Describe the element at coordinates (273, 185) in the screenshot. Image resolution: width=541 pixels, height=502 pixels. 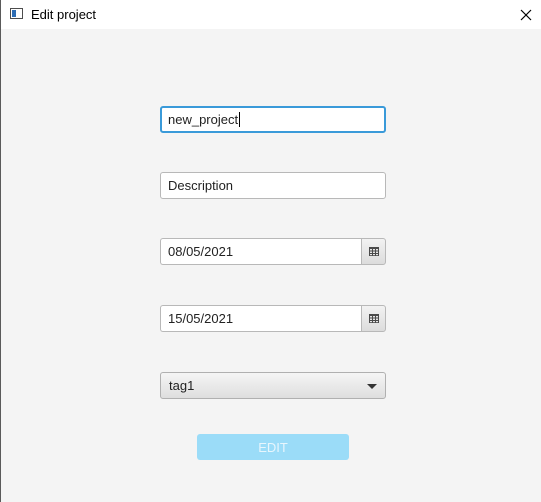
I see `description-input: Description` at that location.